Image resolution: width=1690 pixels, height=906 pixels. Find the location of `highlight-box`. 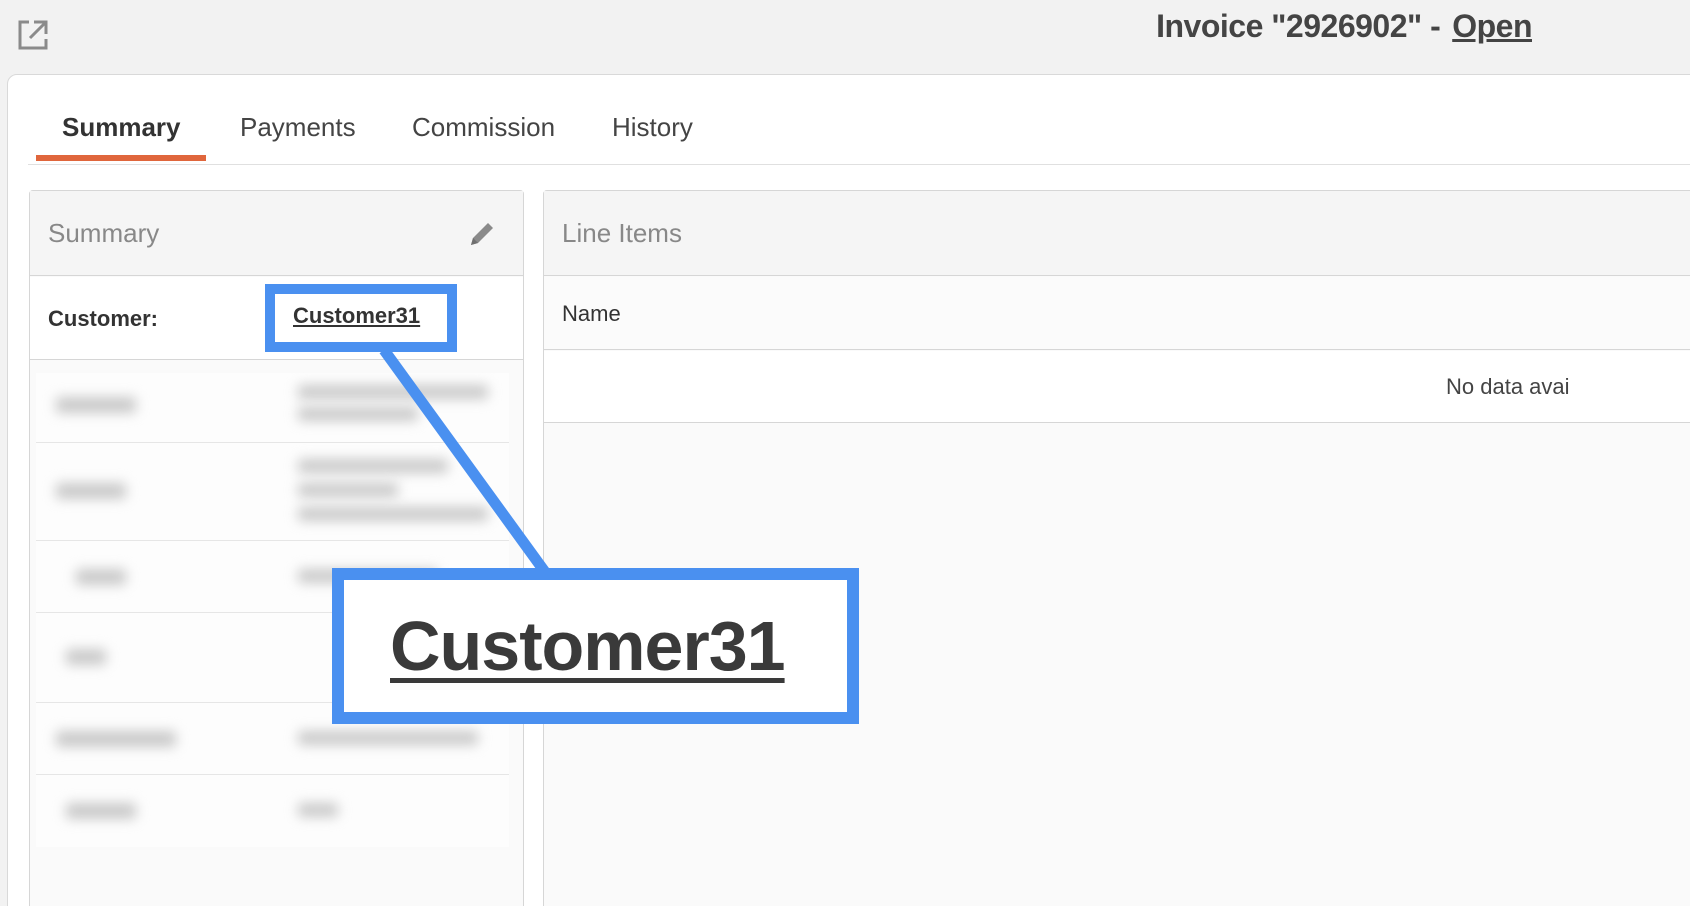

highlight-box is located at coordinates (361, 318).